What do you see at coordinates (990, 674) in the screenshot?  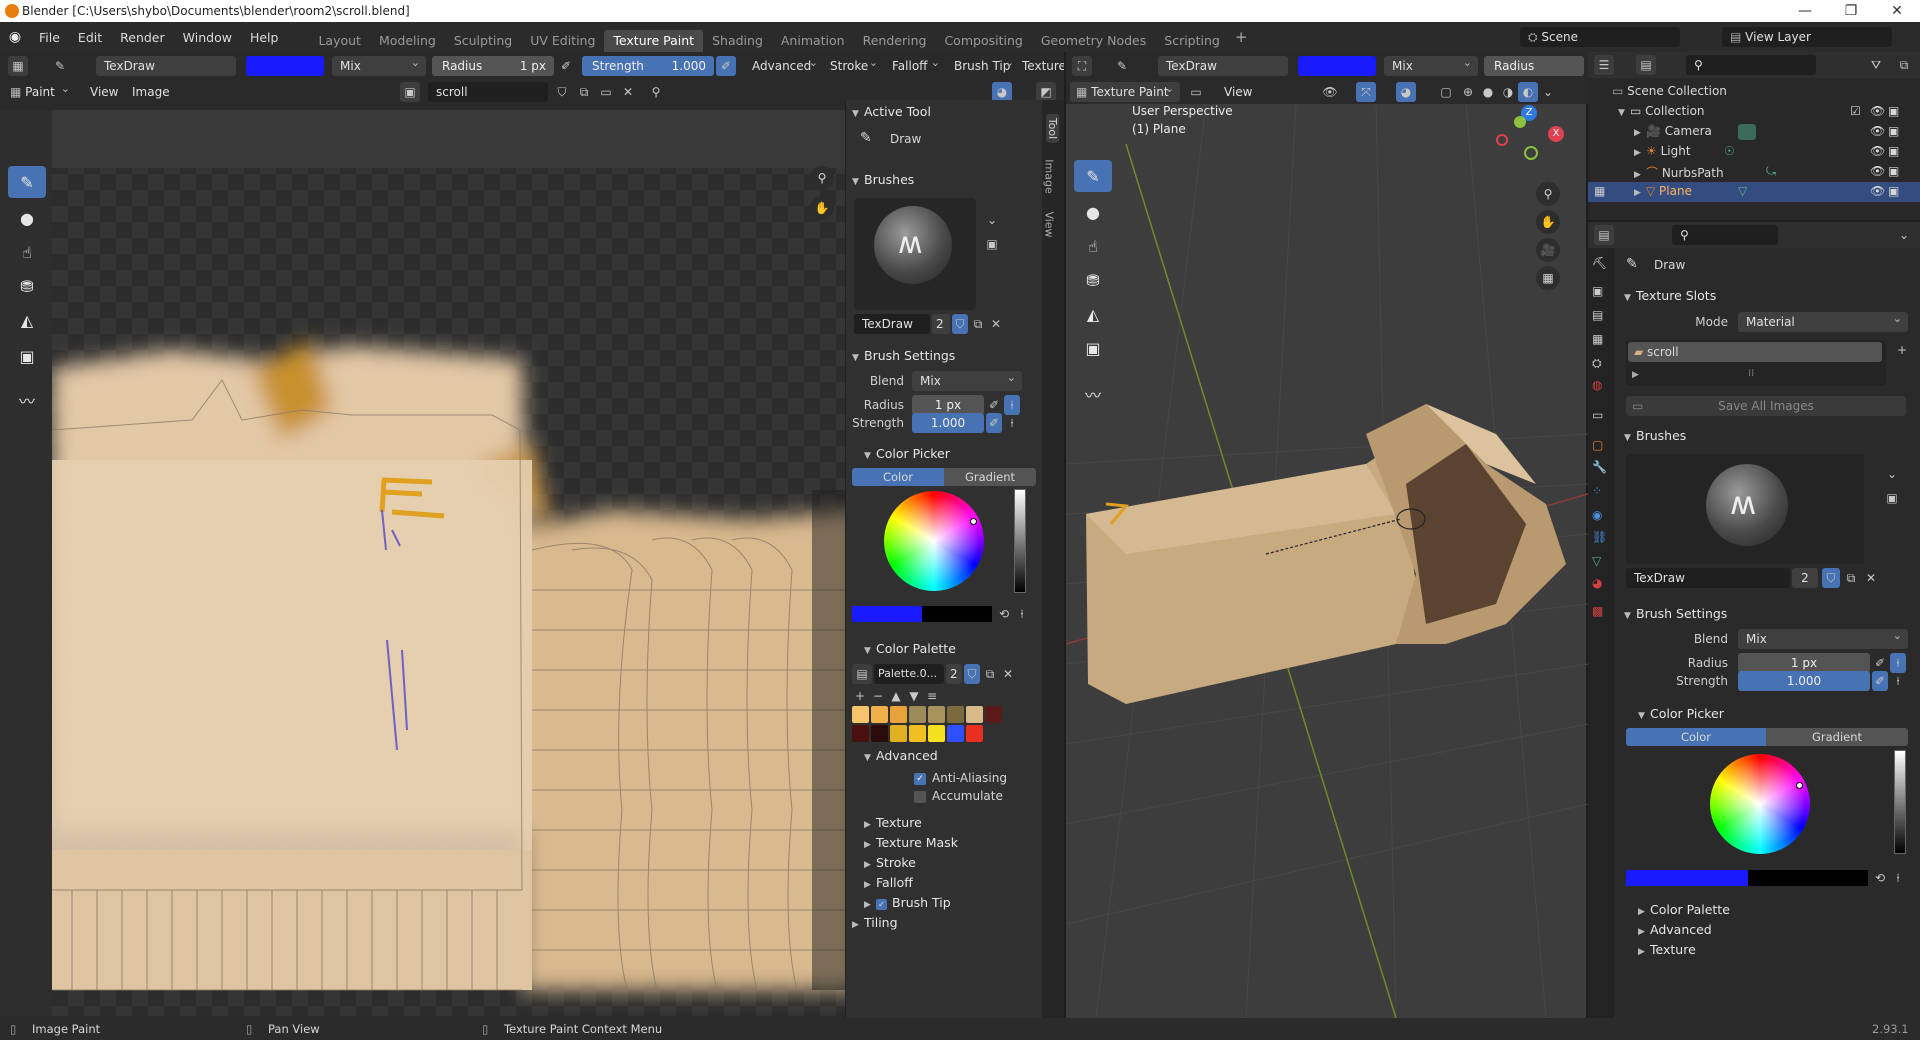 I see `palette-duplicate-icon: ⧉` at bounding box center [990, 674].